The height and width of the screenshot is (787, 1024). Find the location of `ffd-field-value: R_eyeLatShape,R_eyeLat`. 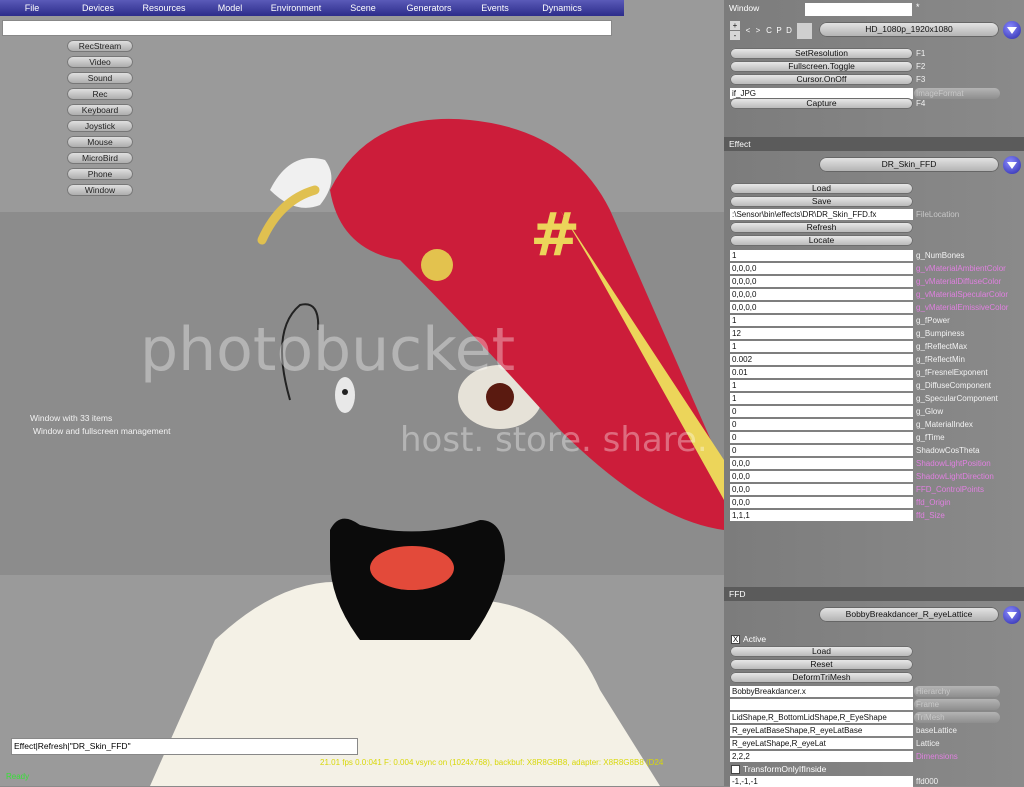

ffd-field-value: R_eyeLatShape,R_eyeLat is located at coordinates (821, 743).